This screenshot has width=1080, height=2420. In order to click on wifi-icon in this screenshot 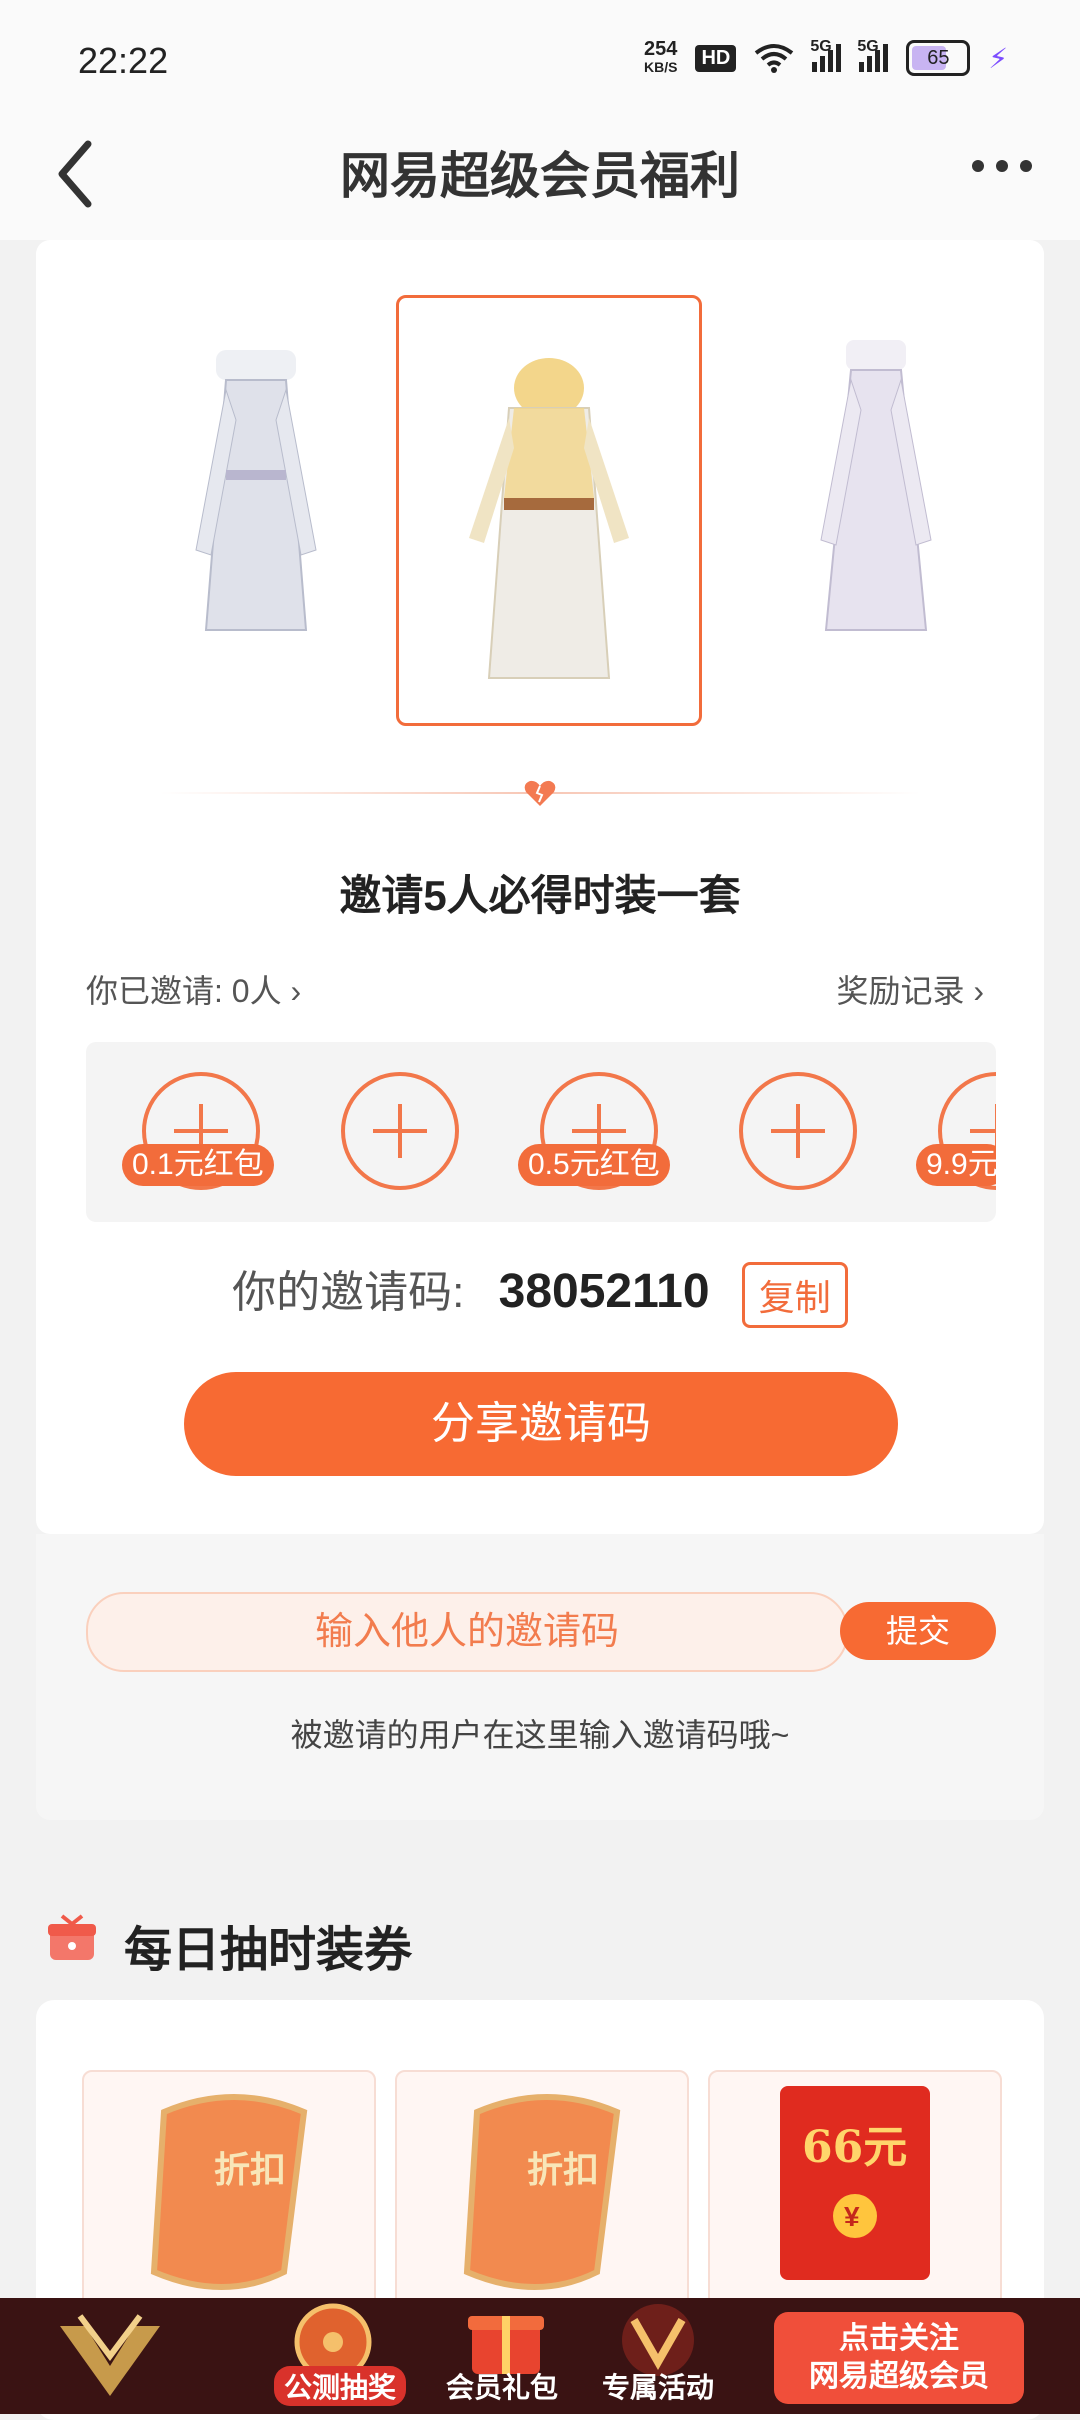, I will do `click(774, 58)`.